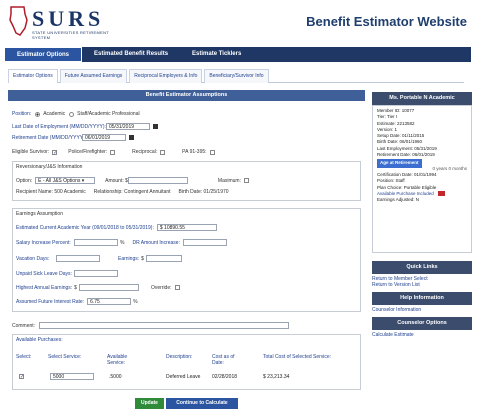 This screenshot has height=418, width=479. I want to click on retirement-date-row: Retirement Date (MM/DD/YYYY): 06/01/2019, so click(73, 137).